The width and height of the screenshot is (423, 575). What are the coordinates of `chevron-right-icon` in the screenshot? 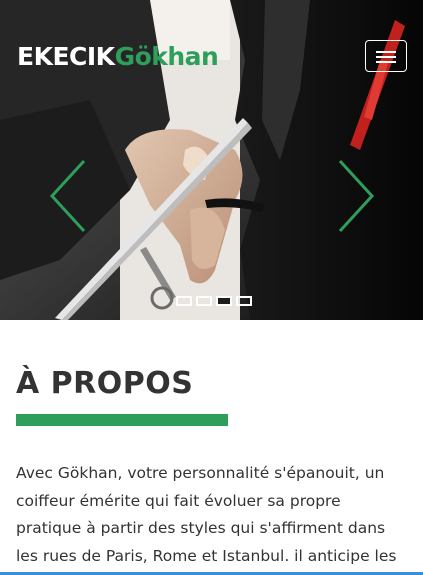 It's located at (356, 196).